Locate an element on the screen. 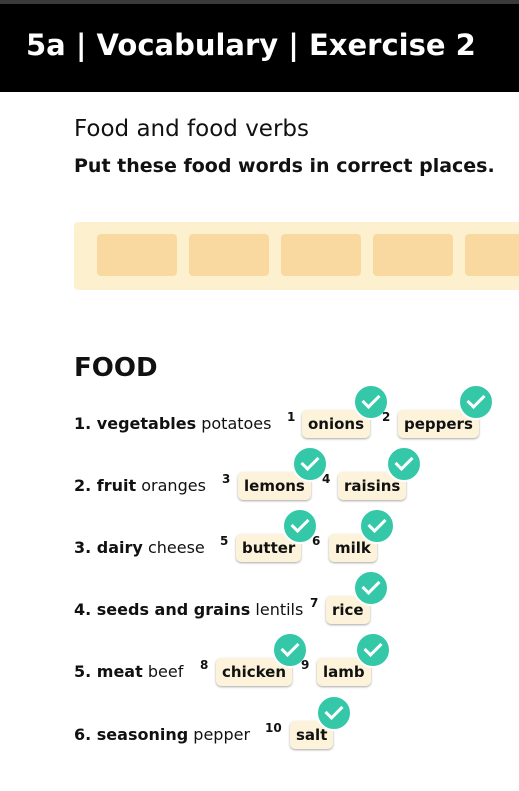  category-line: 6. seasoning pepper is located at coordinates (162, 734).